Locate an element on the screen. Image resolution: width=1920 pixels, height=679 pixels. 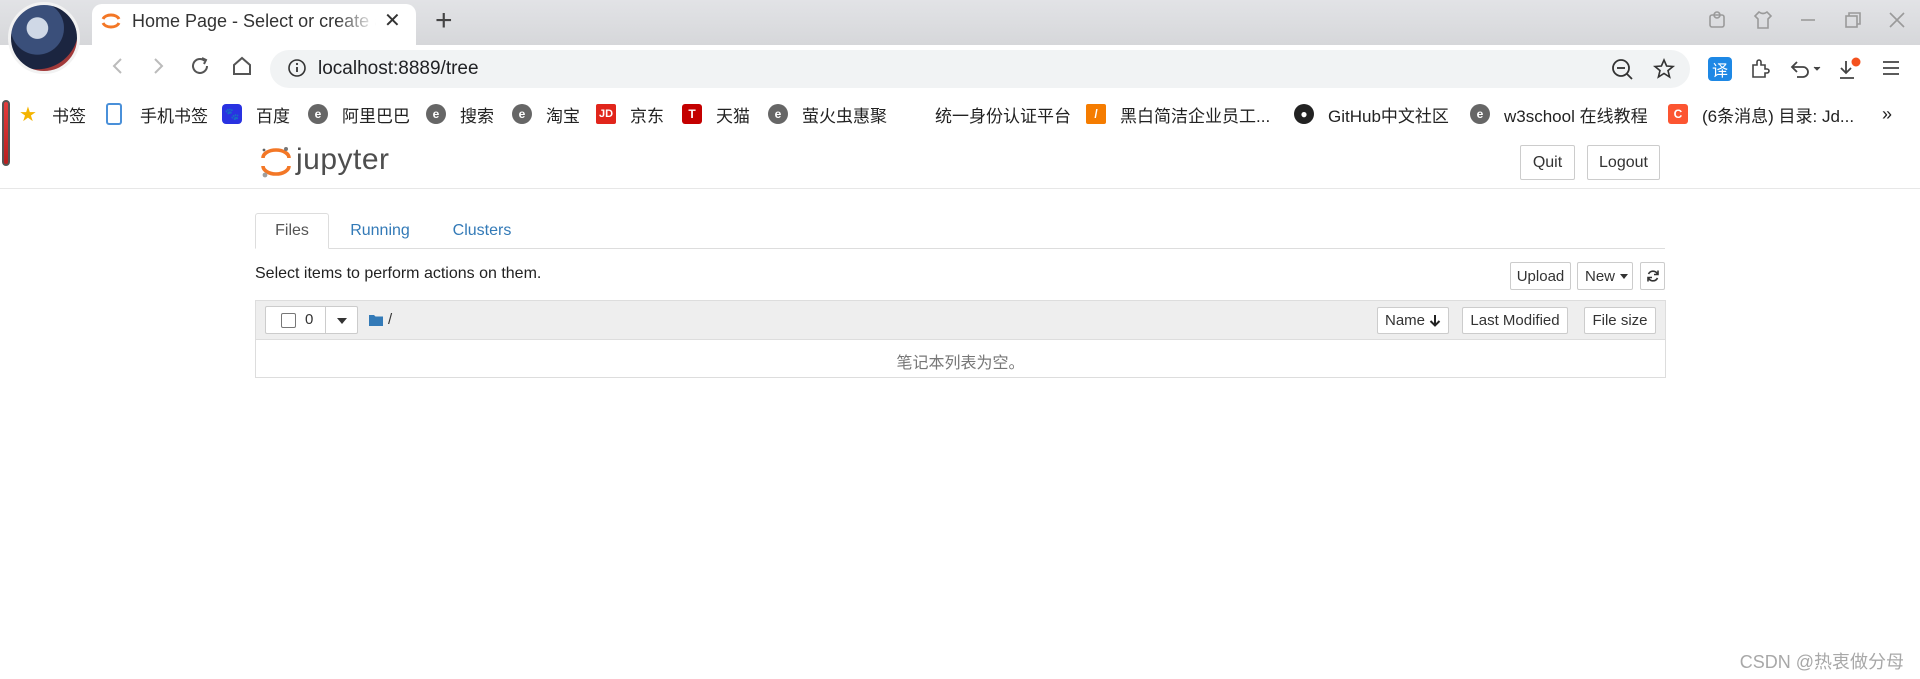
new-dropdown-button: New is located at coordinates (1605, 276).